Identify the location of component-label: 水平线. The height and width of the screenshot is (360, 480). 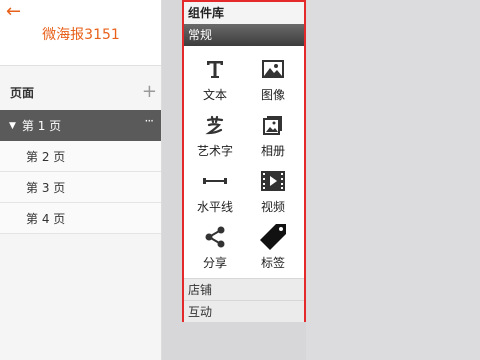
(214, 207).